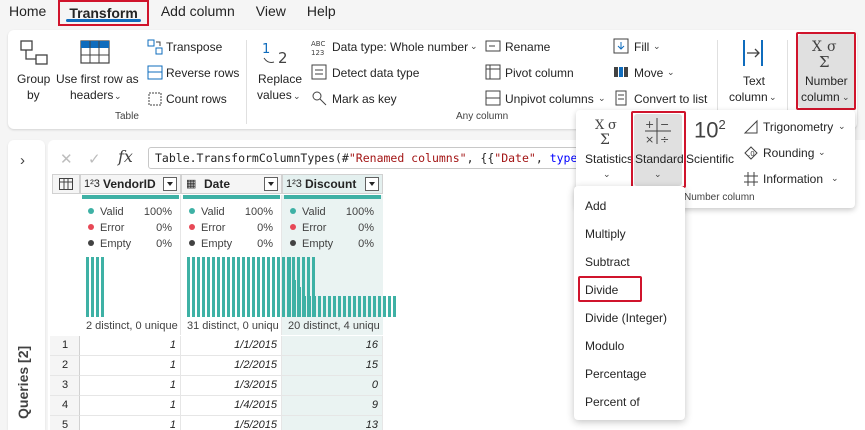 The image size is (865, 430). I want to click on expand-chevron-icon: ›, so click(22, 160).